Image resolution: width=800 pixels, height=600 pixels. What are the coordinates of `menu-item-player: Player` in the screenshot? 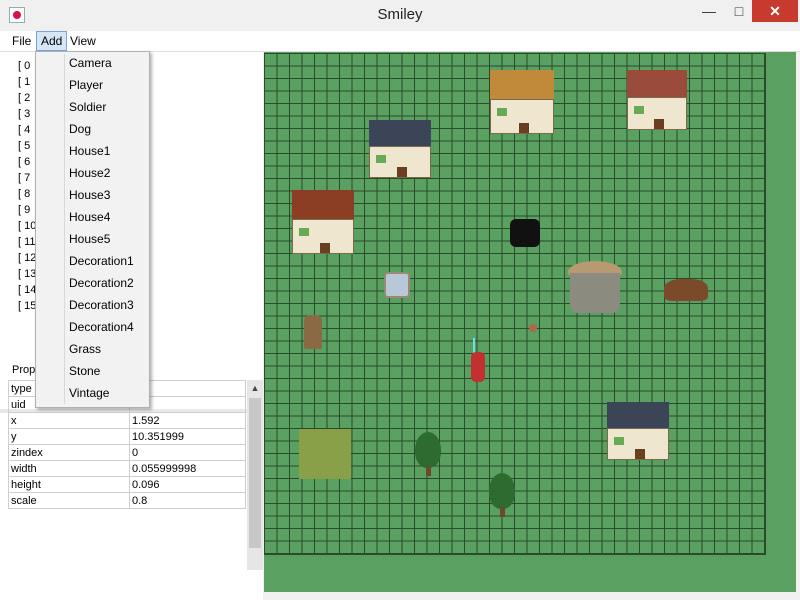 It's located at (92, 85).